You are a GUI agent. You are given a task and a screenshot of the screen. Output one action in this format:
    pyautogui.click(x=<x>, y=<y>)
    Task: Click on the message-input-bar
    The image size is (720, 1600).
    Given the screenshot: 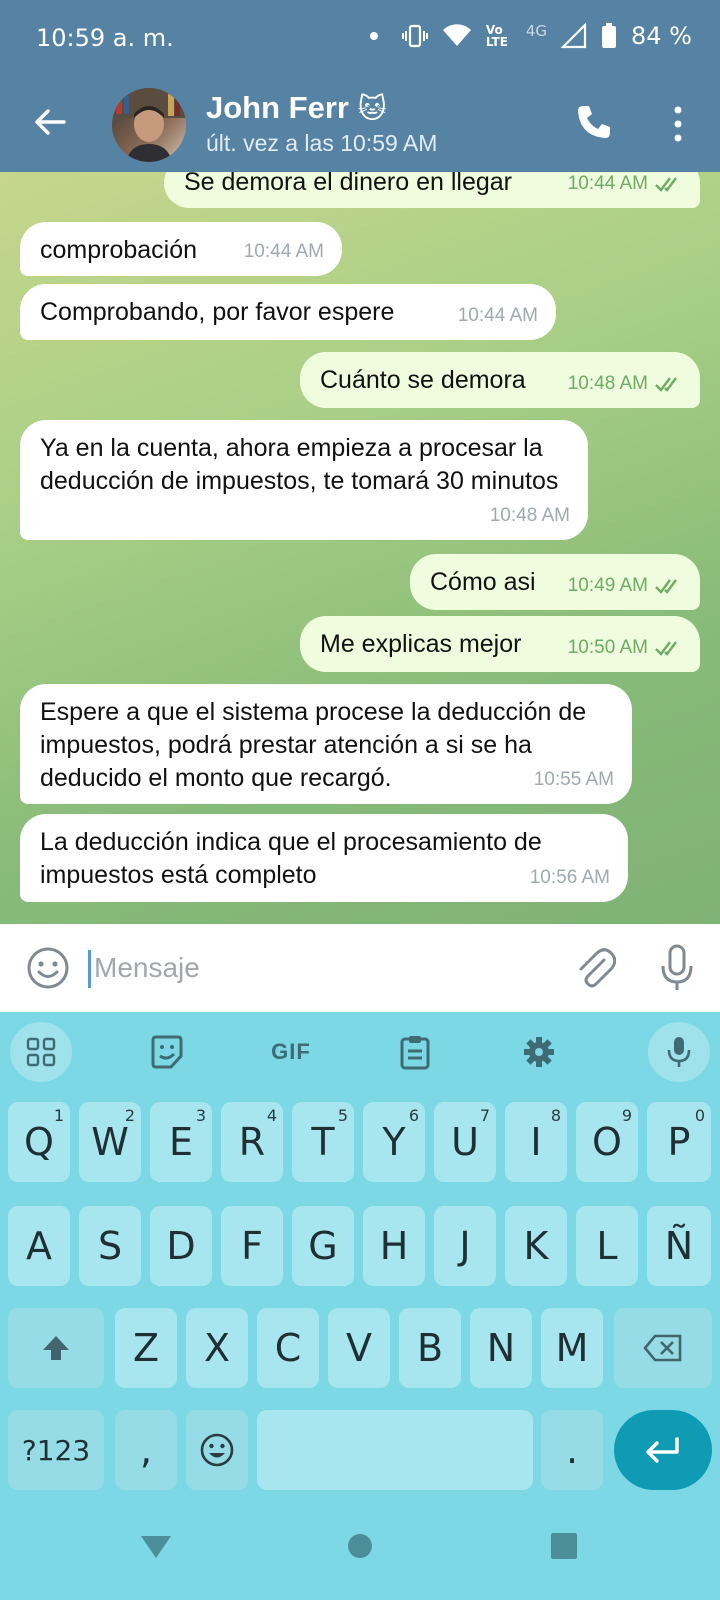 What is the action you would take?
    pyautogui.click(x=360, y=968)
    